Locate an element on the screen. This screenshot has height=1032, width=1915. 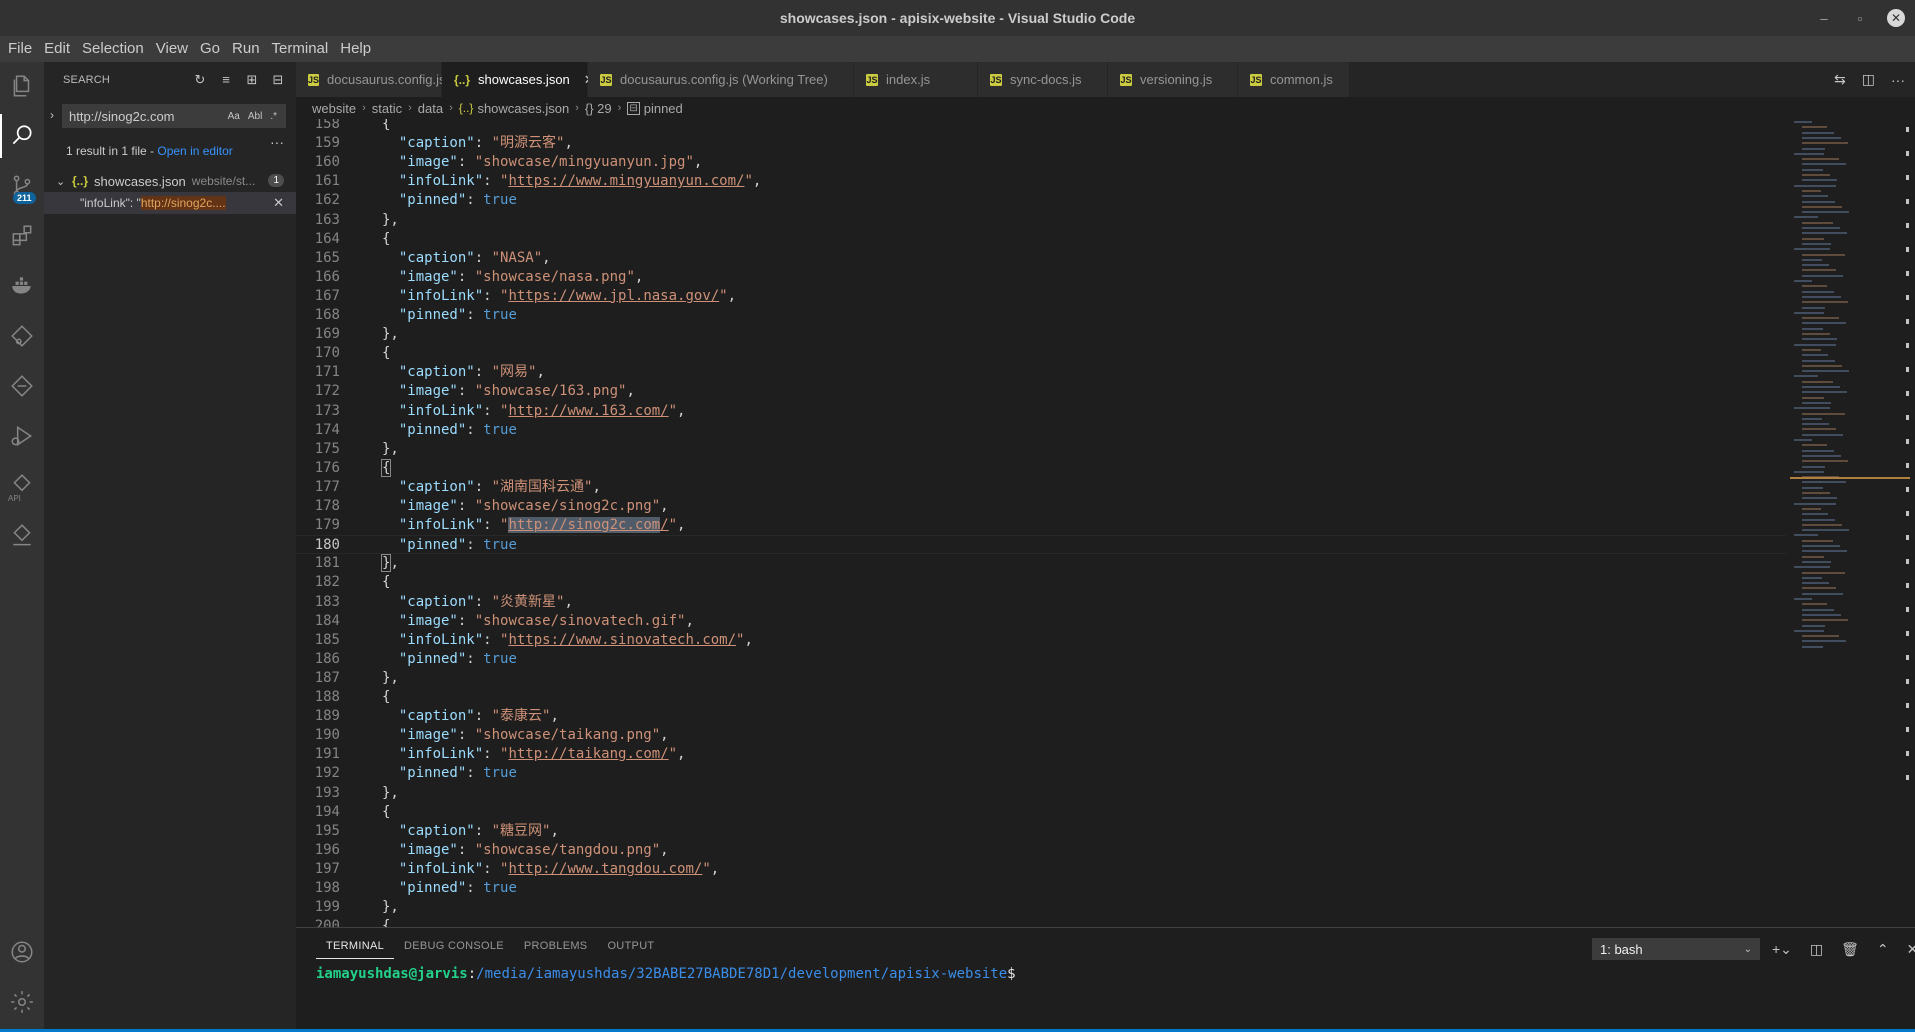
code-line: 159 "caption": "明源云客", is located at coordinates (1041, 143).